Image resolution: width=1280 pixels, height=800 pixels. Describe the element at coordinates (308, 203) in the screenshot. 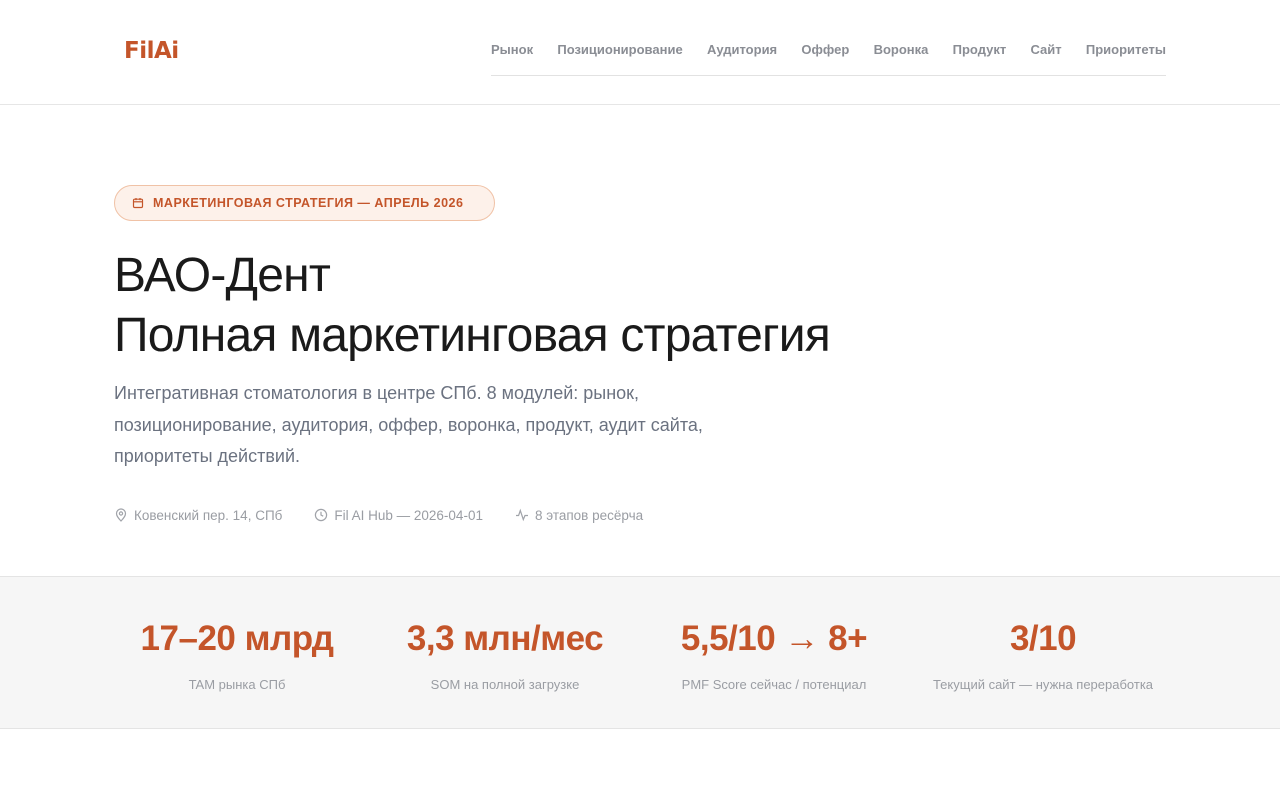

I see `badge-text: МАРКЕТИНГОВАЯ СТРАТЕГИЯ — АПРЕЛЬ 2026` at that location.